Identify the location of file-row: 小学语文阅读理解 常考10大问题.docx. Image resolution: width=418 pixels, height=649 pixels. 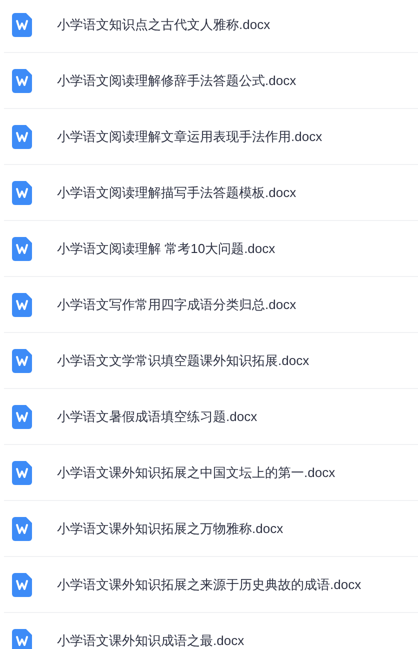
(211, 249).